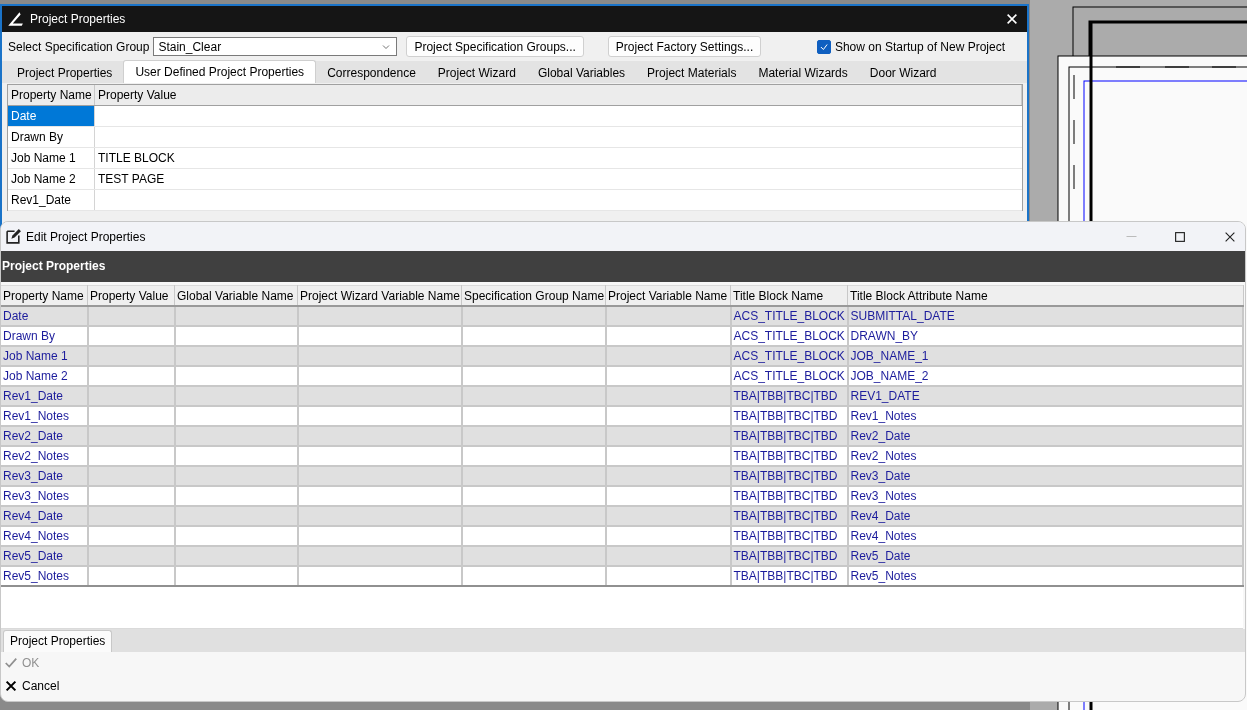 Image resolution: width=1247 pixels, height=710 pixels. I want to click on grid-cell: Date, so click(51, 116).